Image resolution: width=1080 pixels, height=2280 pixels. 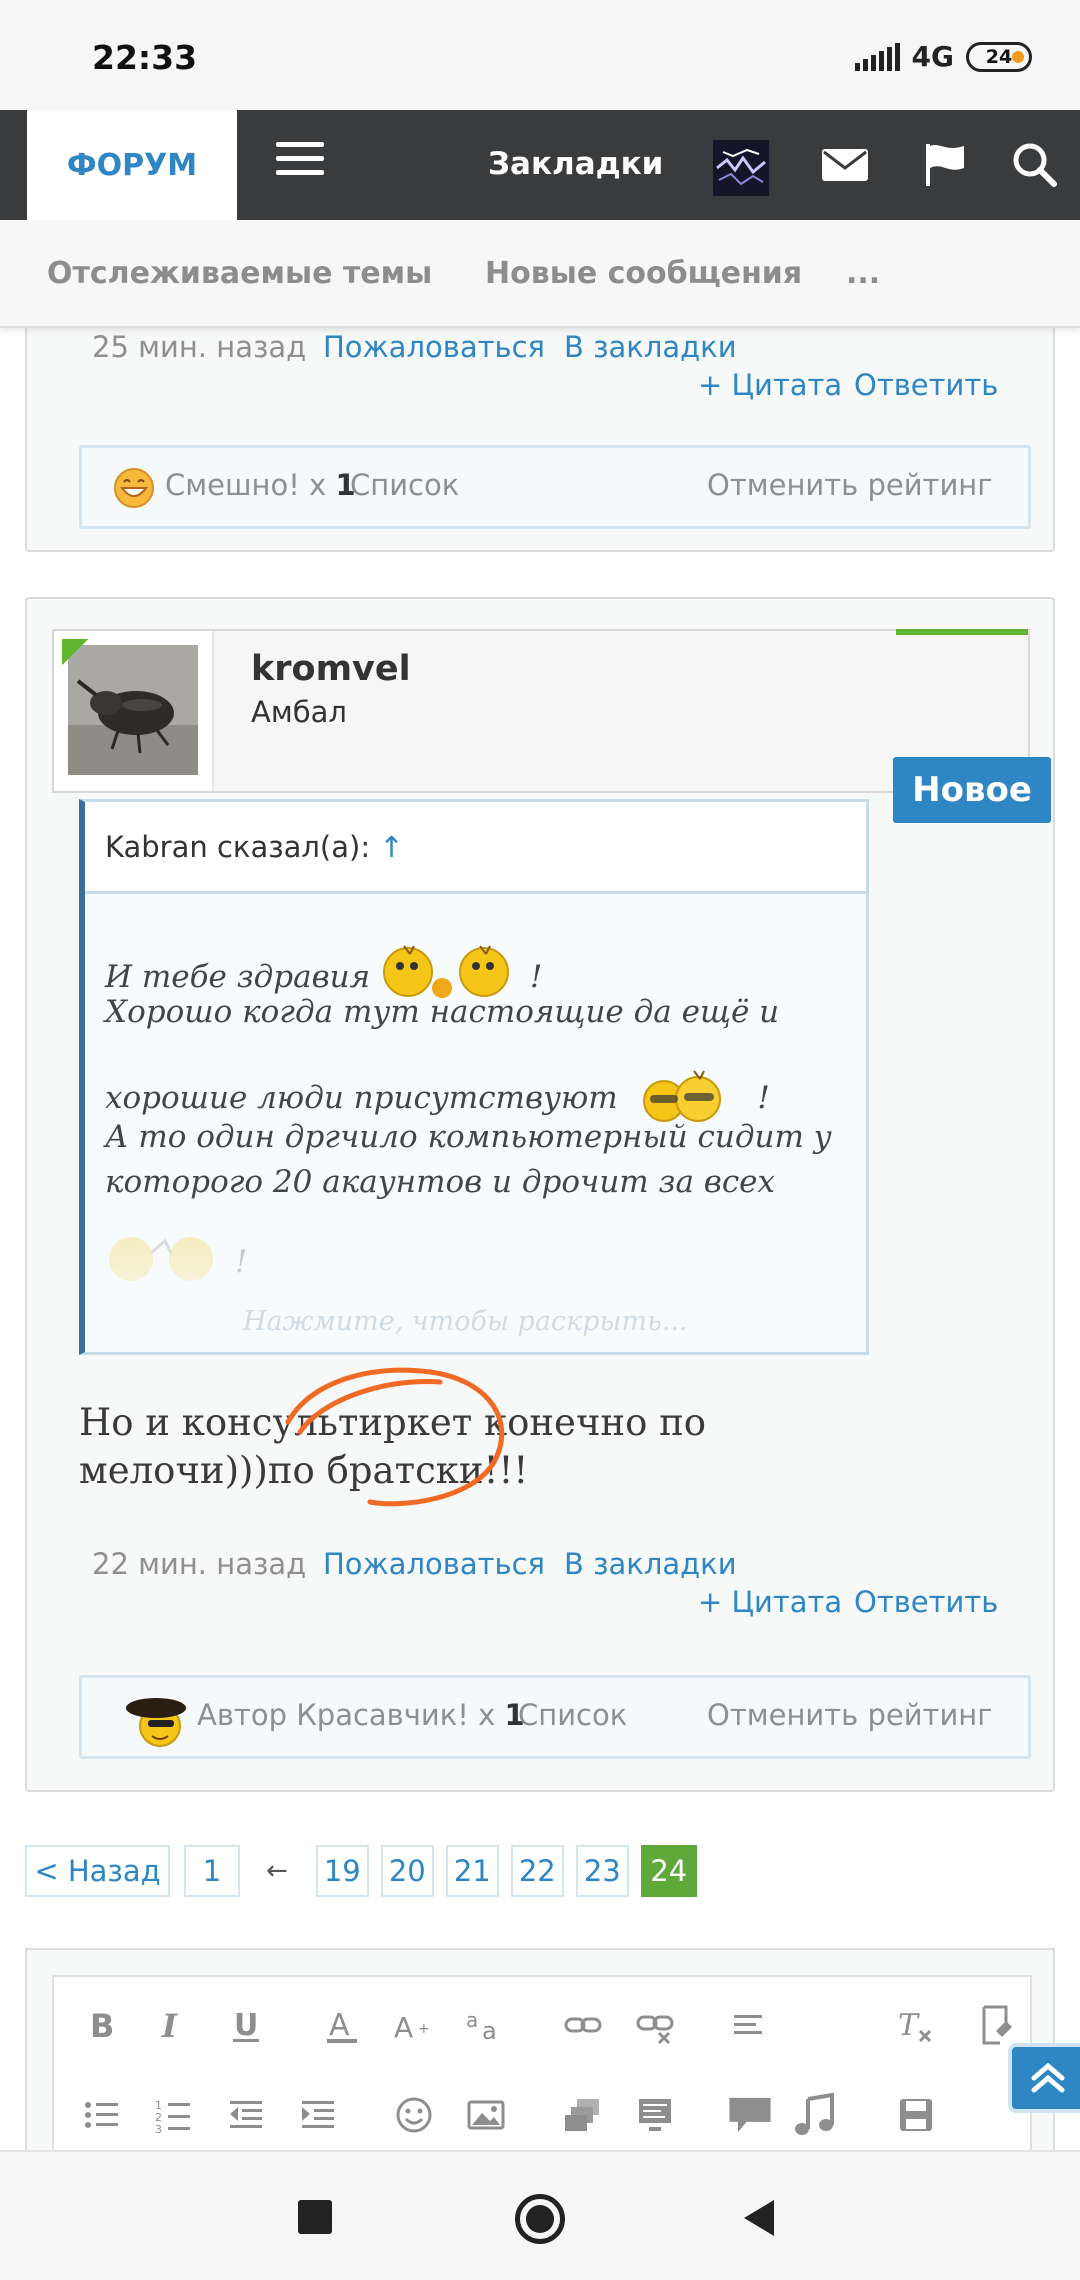 I want to click on text-color-icon: A, so click(x=342, y=2025).